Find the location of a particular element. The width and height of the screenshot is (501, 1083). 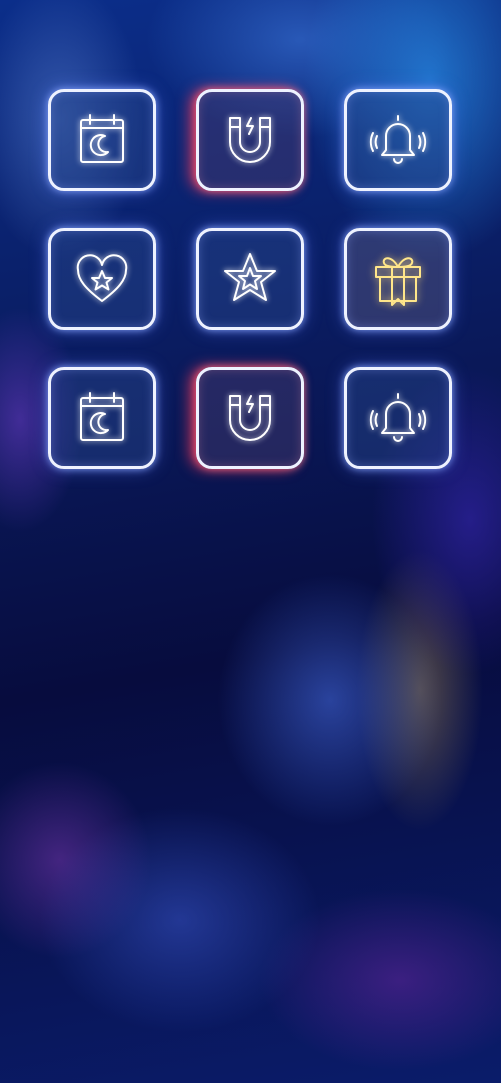

app-tile-gift is located at coordinates (398, 279).